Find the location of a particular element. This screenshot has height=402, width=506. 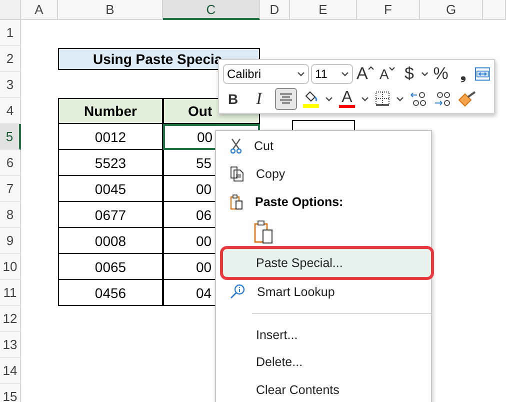

comma-style-button: ❟ is located at coordinates (462, 74).